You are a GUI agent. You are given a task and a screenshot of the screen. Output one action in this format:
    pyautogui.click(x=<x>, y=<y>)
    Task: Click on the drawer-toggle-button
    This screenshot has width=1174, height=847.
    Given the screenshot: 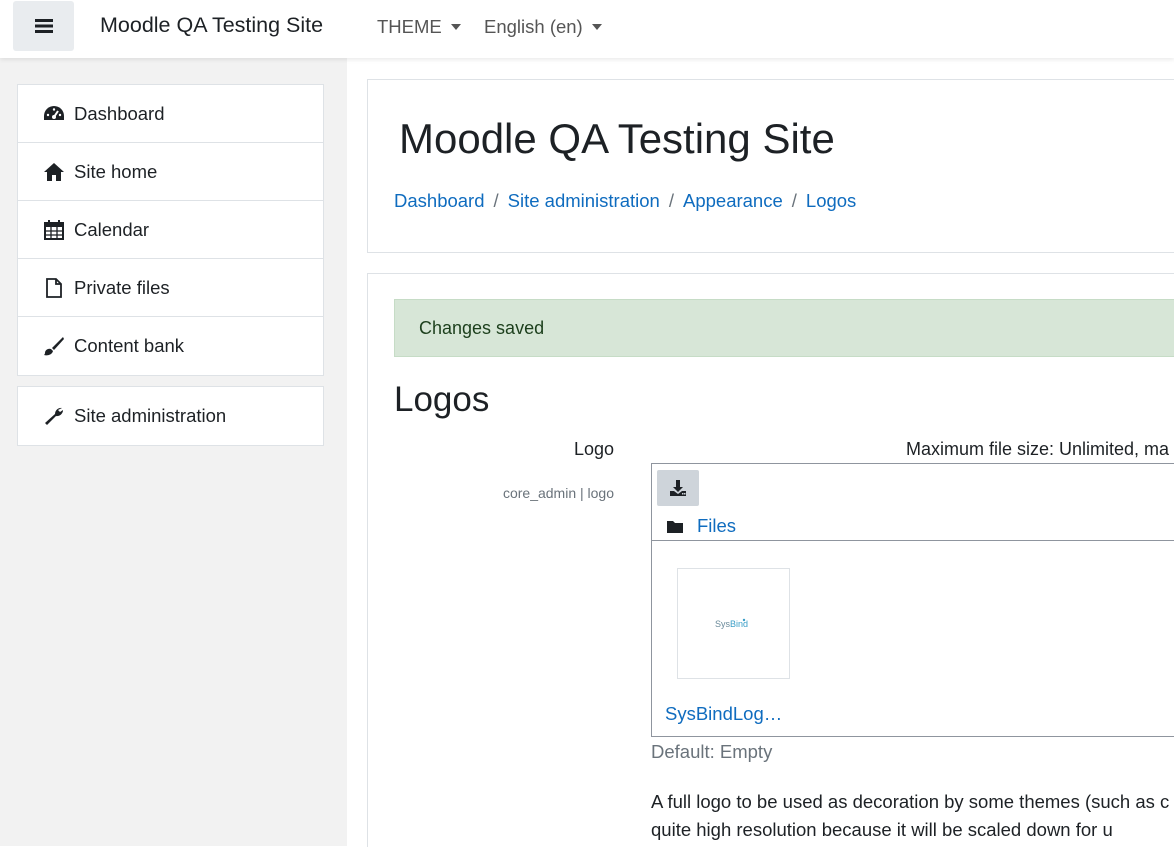 What is the action you would take?
    pyautogui.click(x=43, y=26)
    